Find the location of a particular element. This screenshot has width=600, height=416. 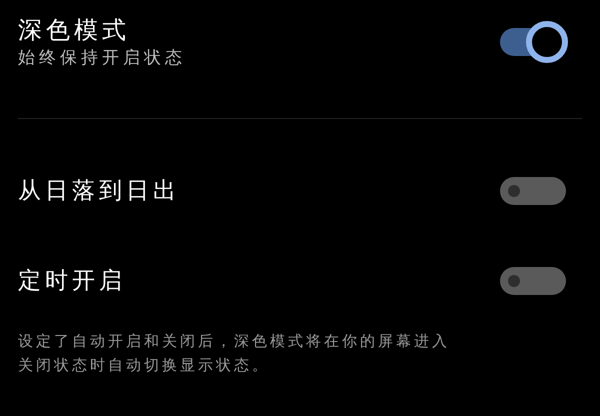

setting-label: 从日落到日出 is located at coordinates (99, 191).